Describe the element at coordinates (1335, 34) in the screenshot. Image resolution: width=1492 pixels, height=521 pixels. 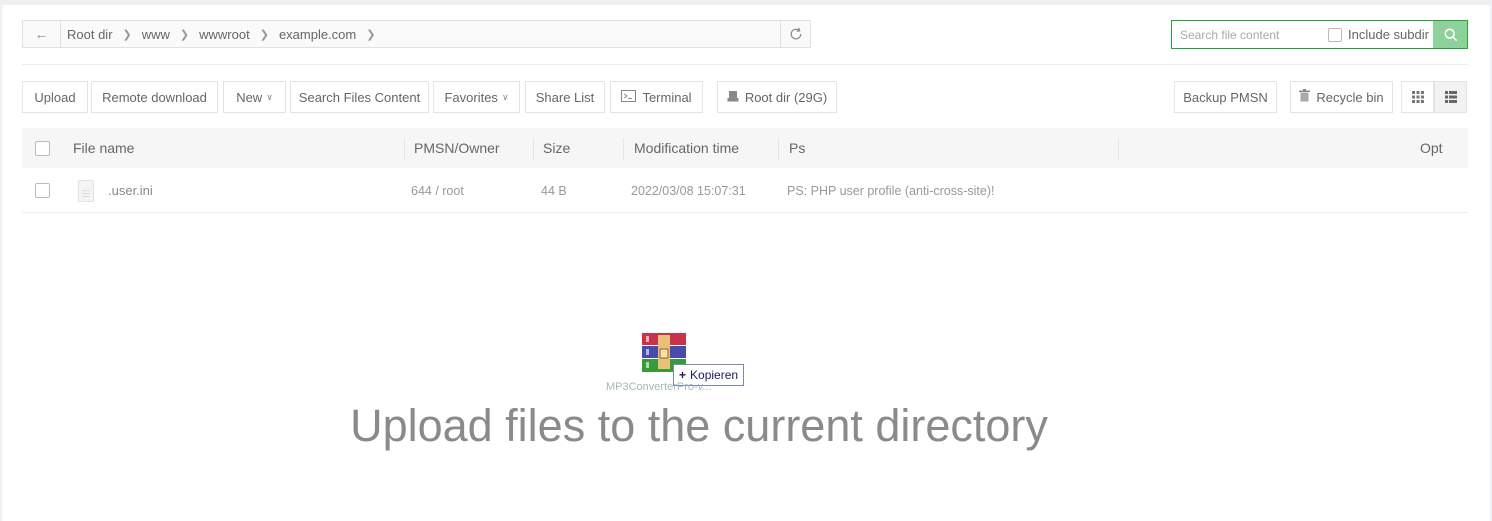
I see `include-subdir-checkbox` at that location.